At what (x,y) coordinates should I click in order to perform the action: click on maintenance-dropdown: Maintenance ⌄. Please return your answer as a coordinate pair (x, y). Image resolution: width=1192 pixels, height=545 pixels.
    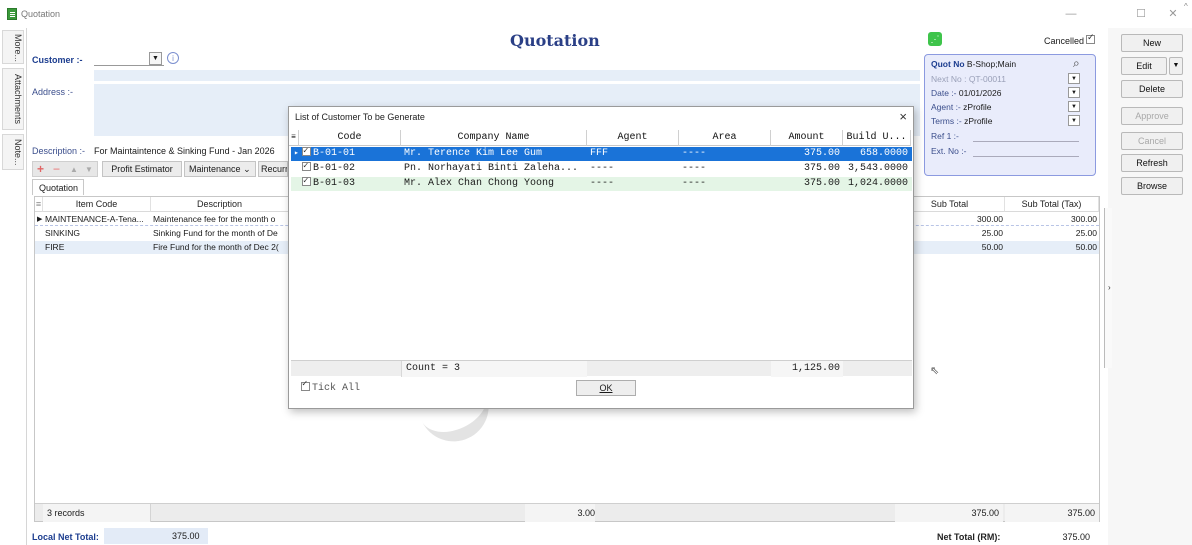
    Looking at the image, I should click on (220, 169).